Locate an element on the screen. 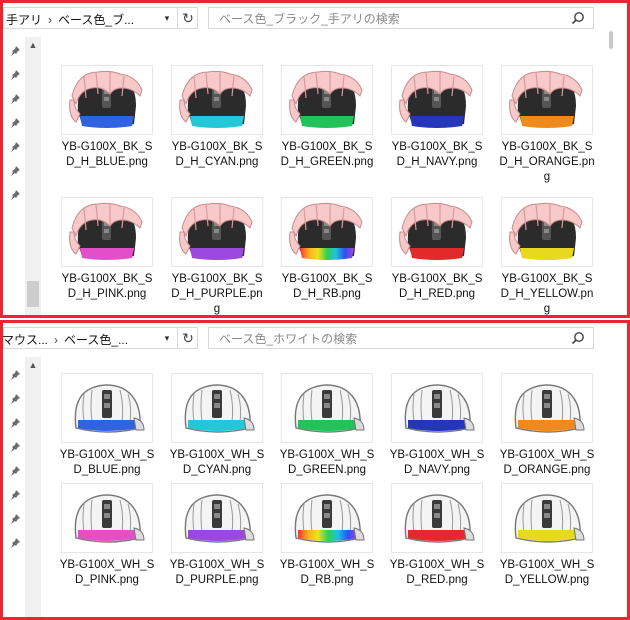 The width and height of the screenshot is (630, 620). file-item: YB-G100X_BK_SD_H_ORANGE.png is located at coordinates (547, 125).